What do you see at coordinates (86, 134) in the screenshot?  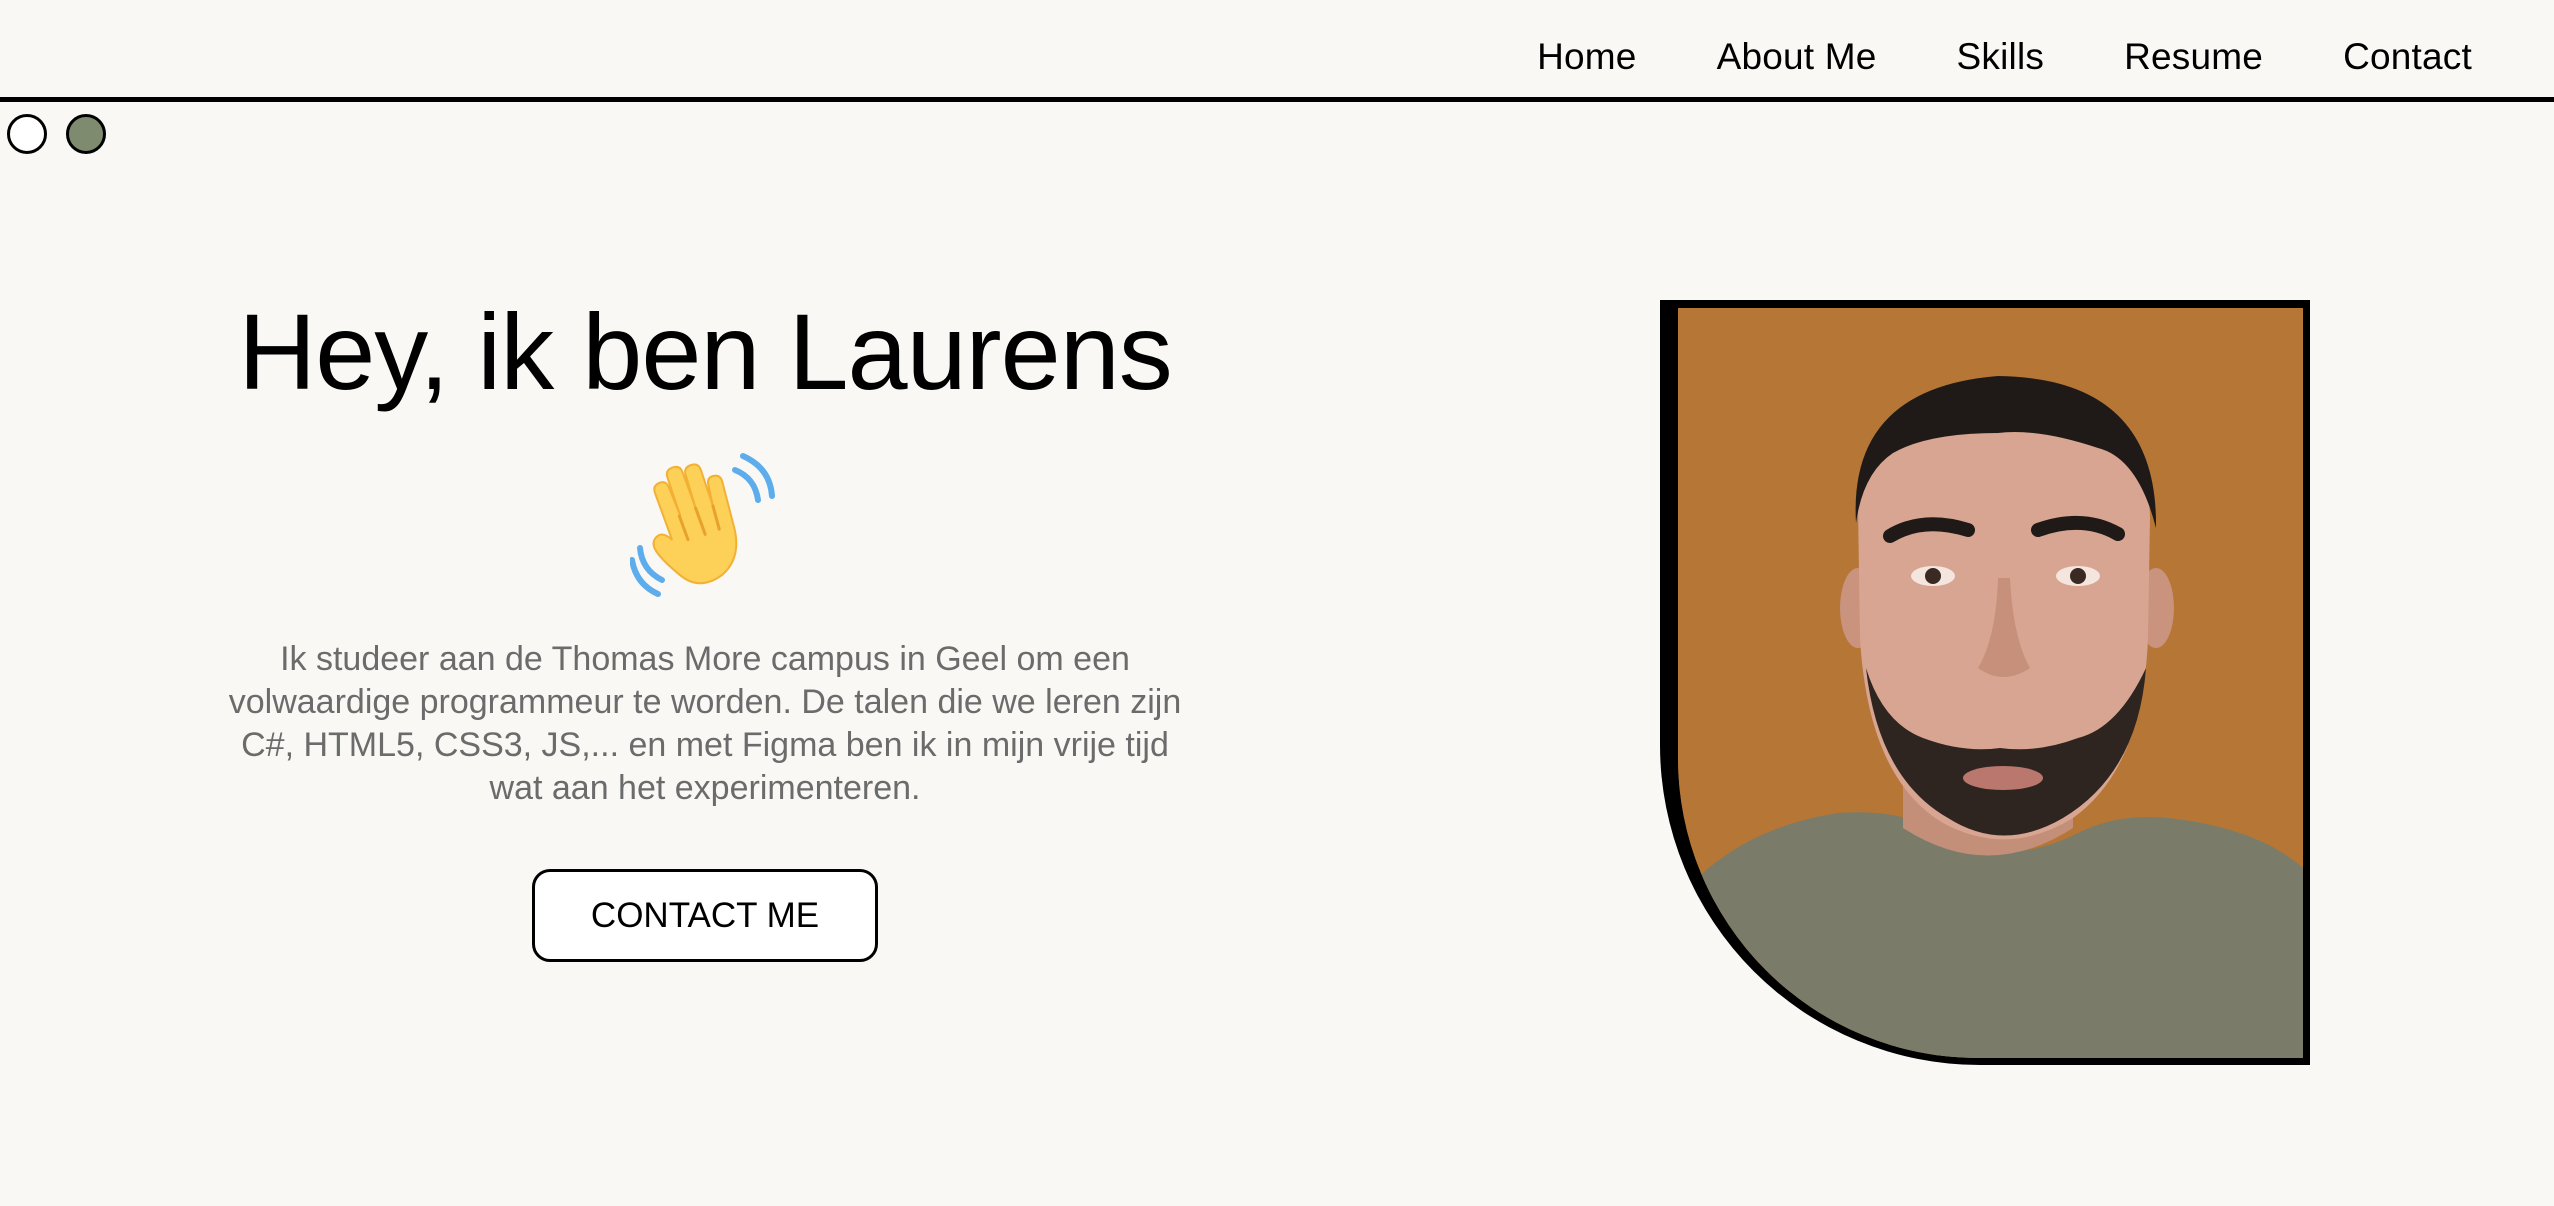 I see `theme-dark-toggle` at bounding box center [86, 134].